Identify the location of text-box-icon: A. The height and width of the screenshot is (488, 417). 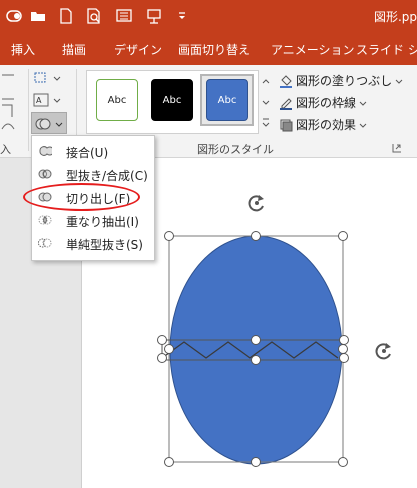
(41, 100).